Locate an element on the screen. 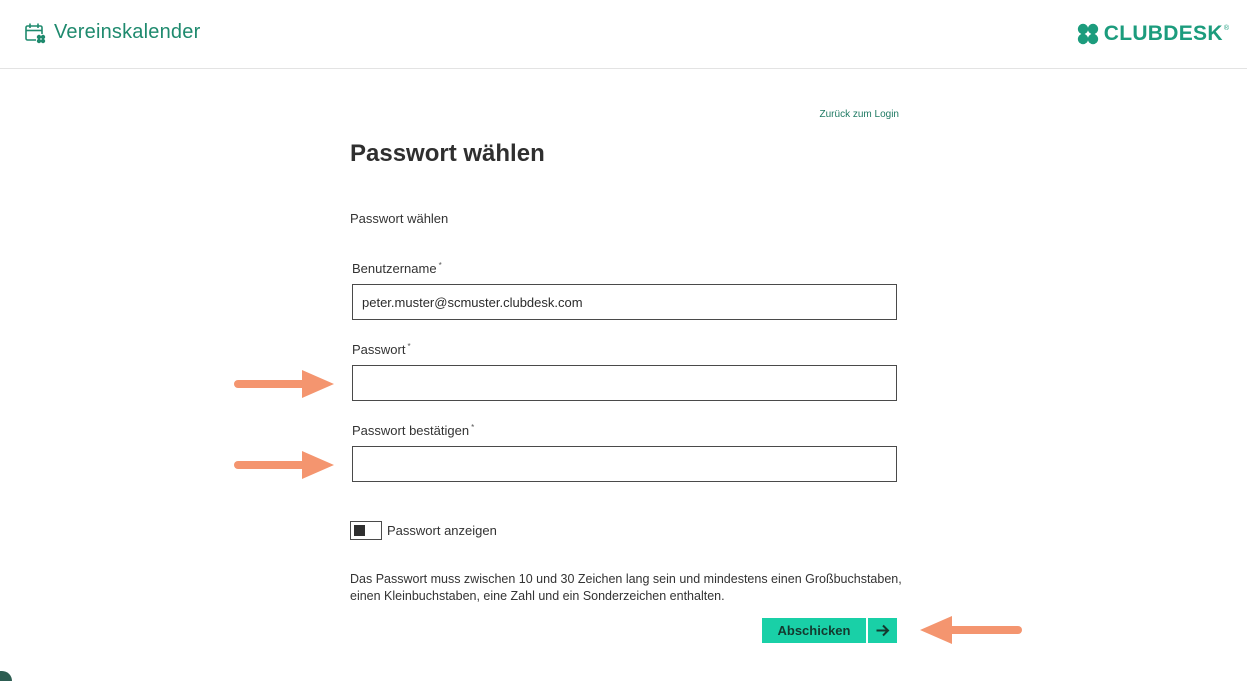 This screenshot has height=681, width=1247. show-password-label: Passwort anzeigen is located at coordinates (442, 530).